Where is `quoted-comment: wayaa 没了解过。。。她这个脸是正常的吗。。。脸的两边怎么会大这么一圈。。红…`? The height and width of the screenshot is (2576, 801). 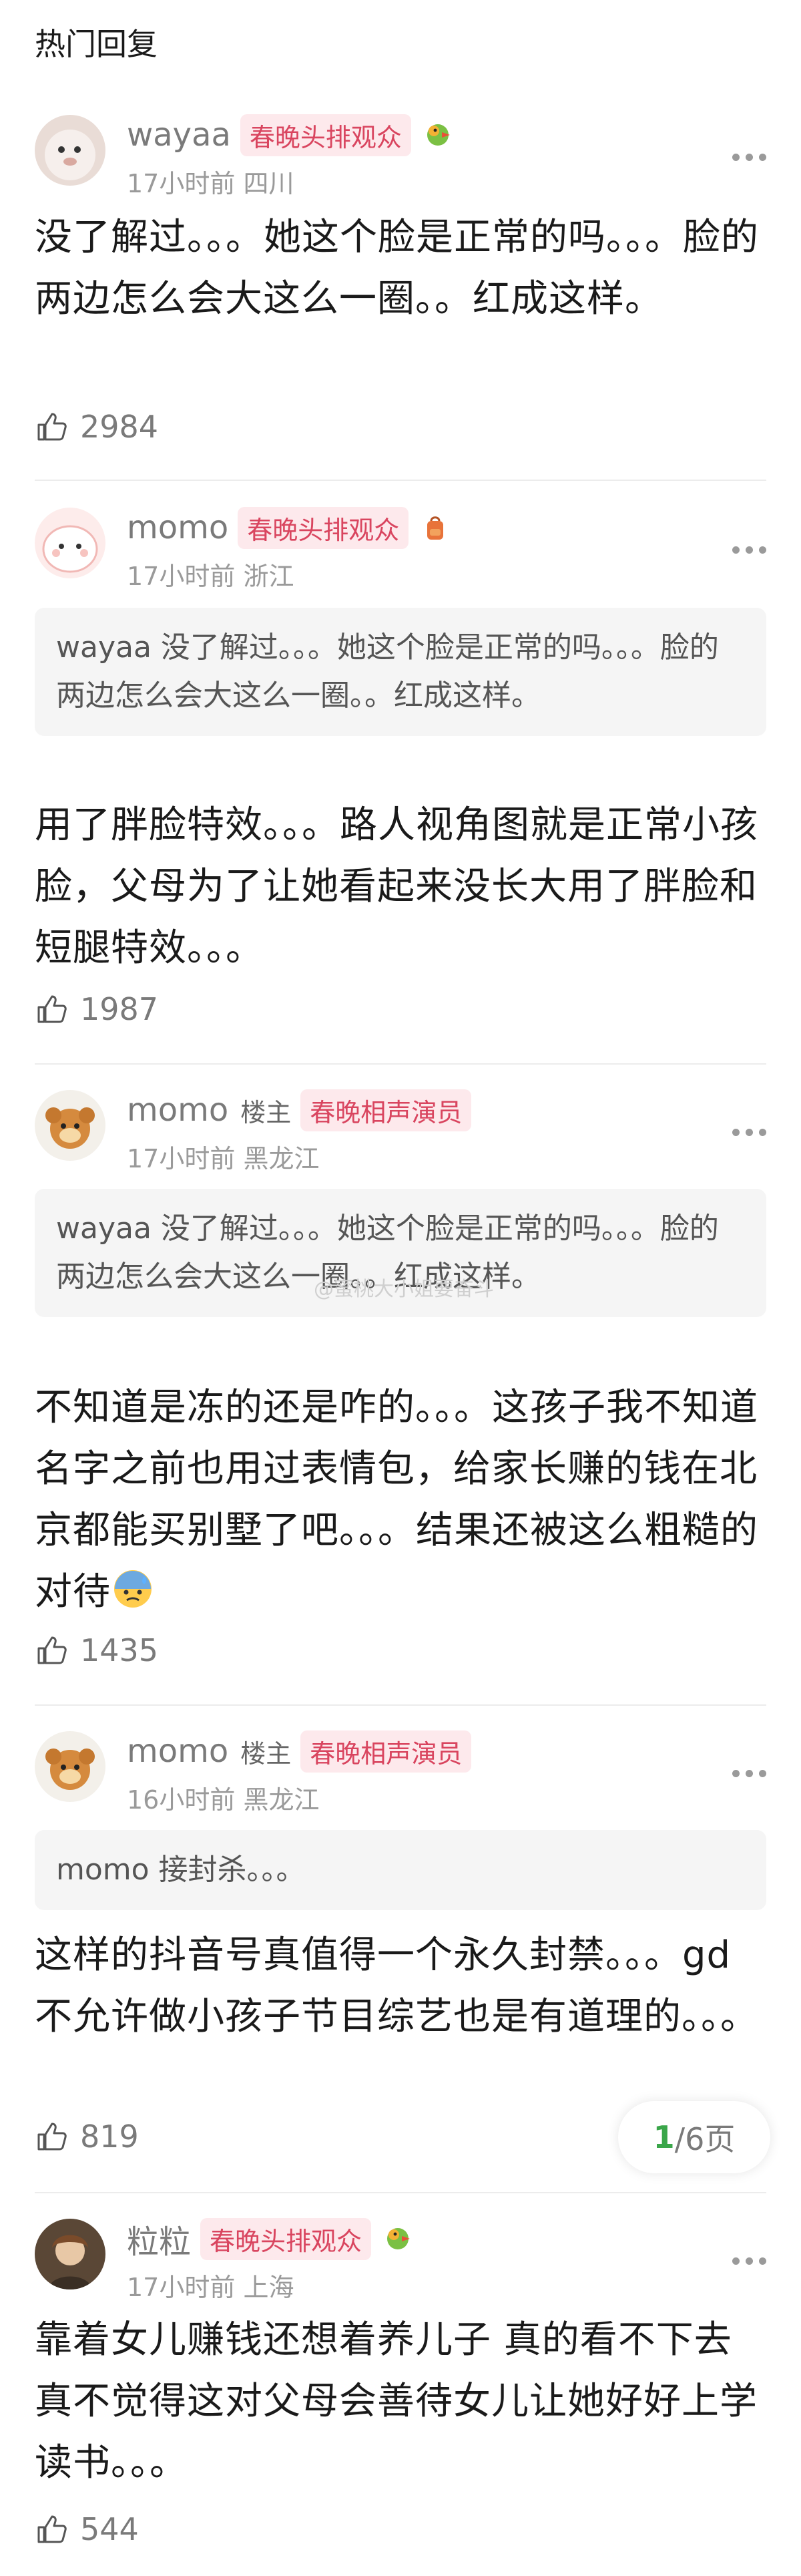 quoted-comment: wayaa 没了解过。。。她这个脸是正常的吗。。。脸的两边怎么会大这么一圈。。红… is located at coordinates (400, 672).